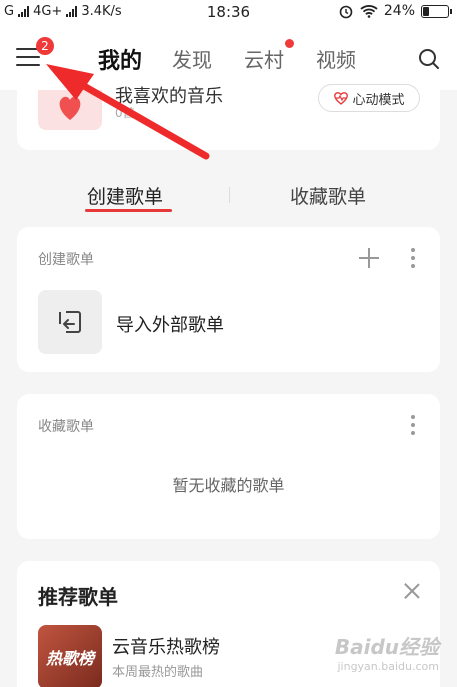  Describe the element at coordinates (66, 260) in the screenshot. I see `created-section-title: 创建歌单` at that location.